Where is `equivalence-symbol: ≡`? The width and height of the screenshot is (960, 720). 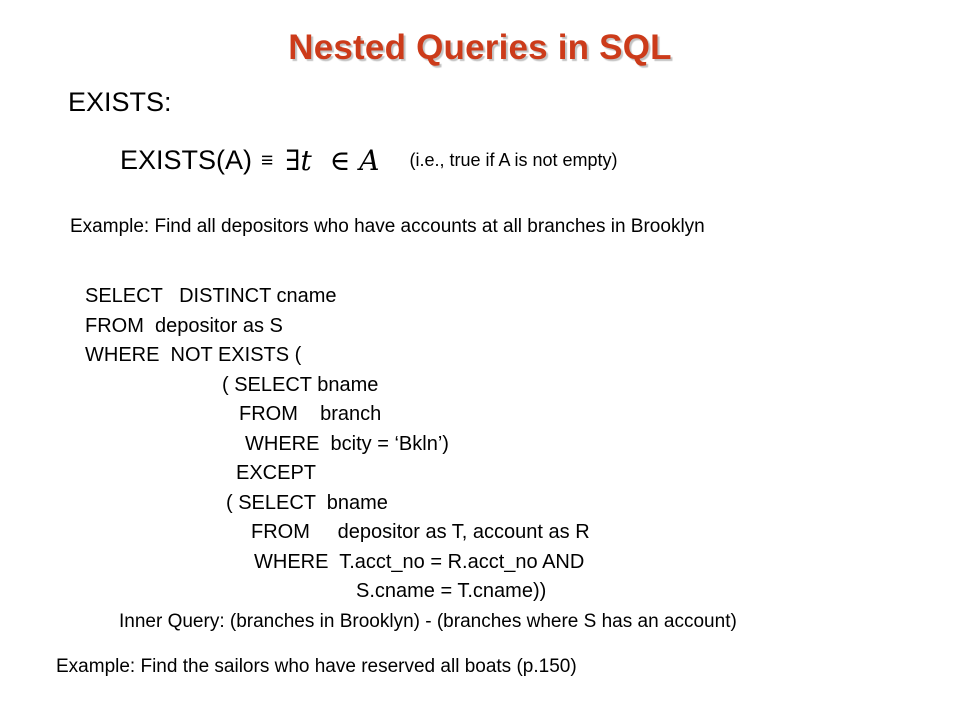 equivalence-symbol: ≡ is located at coordinates (267, 160).